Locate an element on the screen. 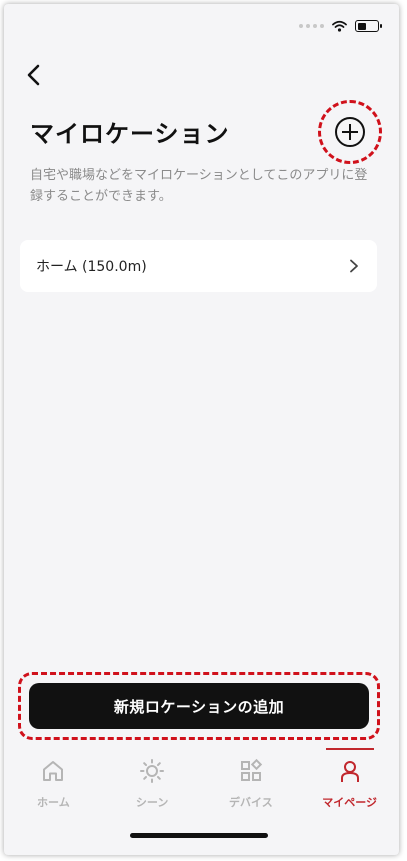 The width and height of the screenshot is (407, 861). tab-mypage-label: マイページ is located at coordinates (350, 802).